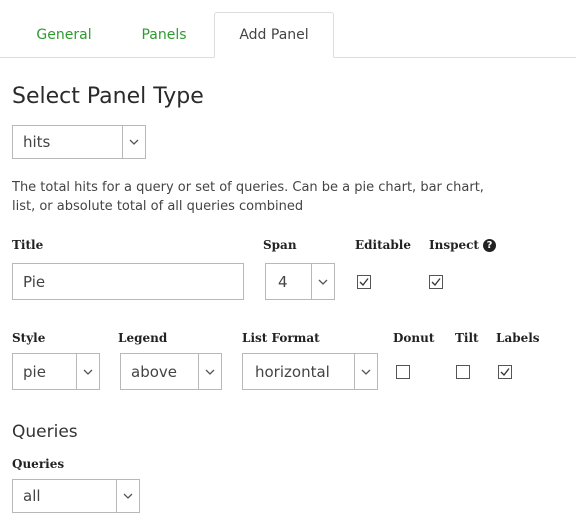 The width and height of the screenshot is (576, 515). What do you see at coordinates (154, 371) in the screenshot?
I see `legend-value: above` at bounding box center [154, 371].